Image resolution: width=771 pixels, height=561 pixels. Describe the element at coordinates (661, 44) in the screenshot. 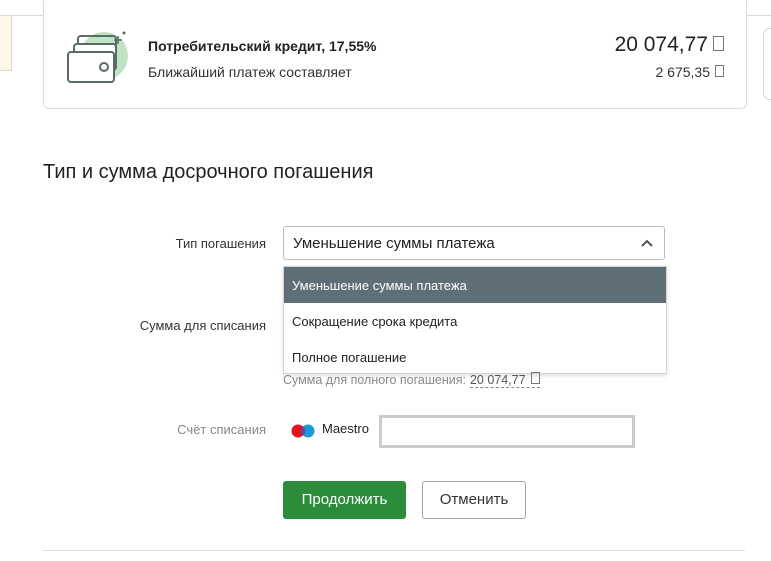

I see `loan-balance-value: 20 074,77` at that location.